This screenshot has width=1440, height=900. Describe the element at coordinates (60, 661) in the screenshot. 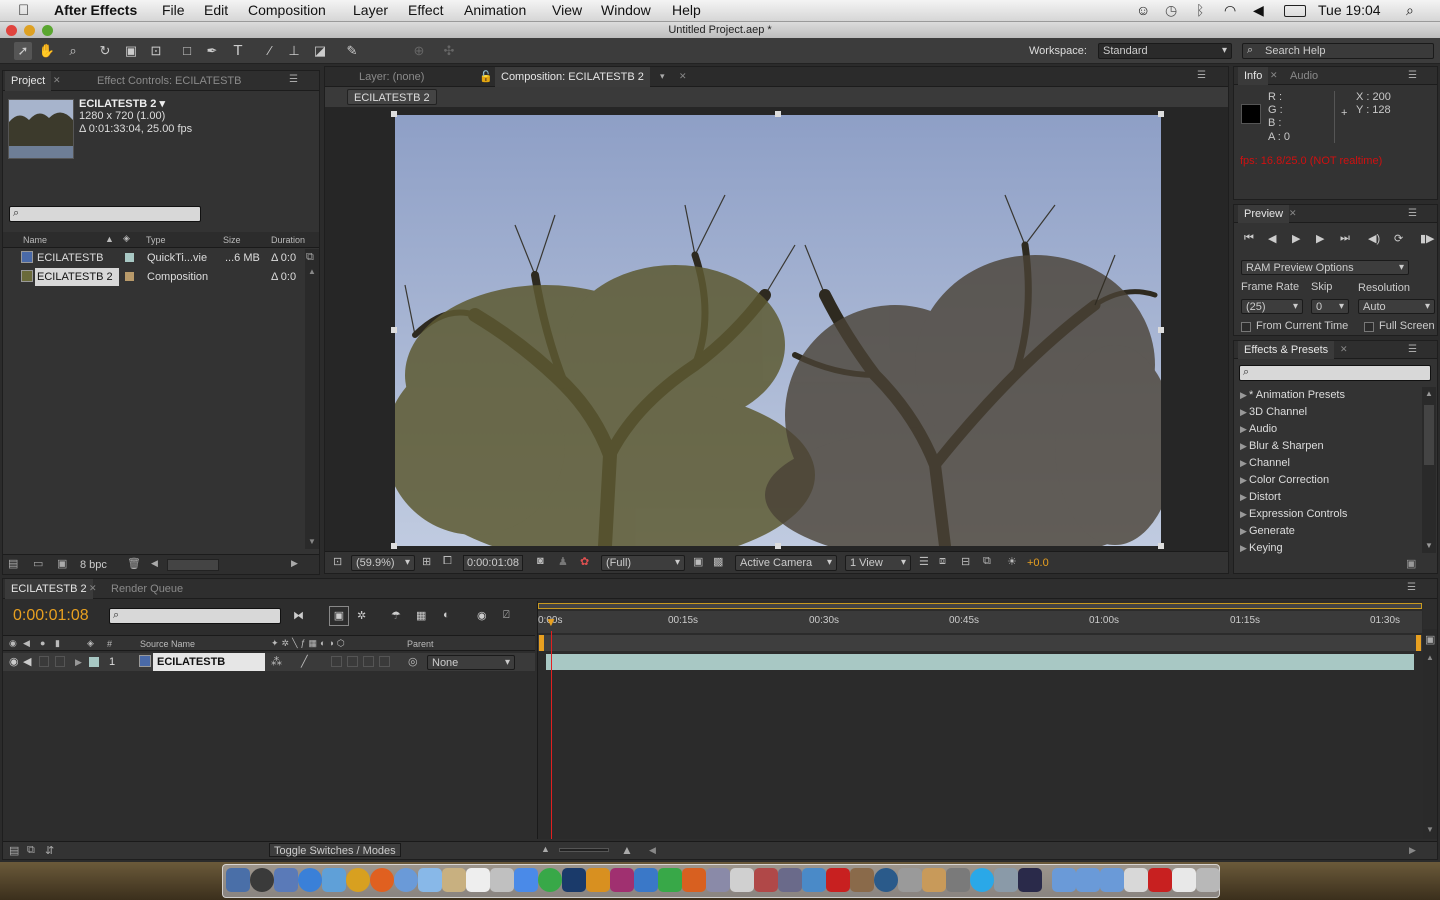

I see `layer-lock-toggle` at that location.